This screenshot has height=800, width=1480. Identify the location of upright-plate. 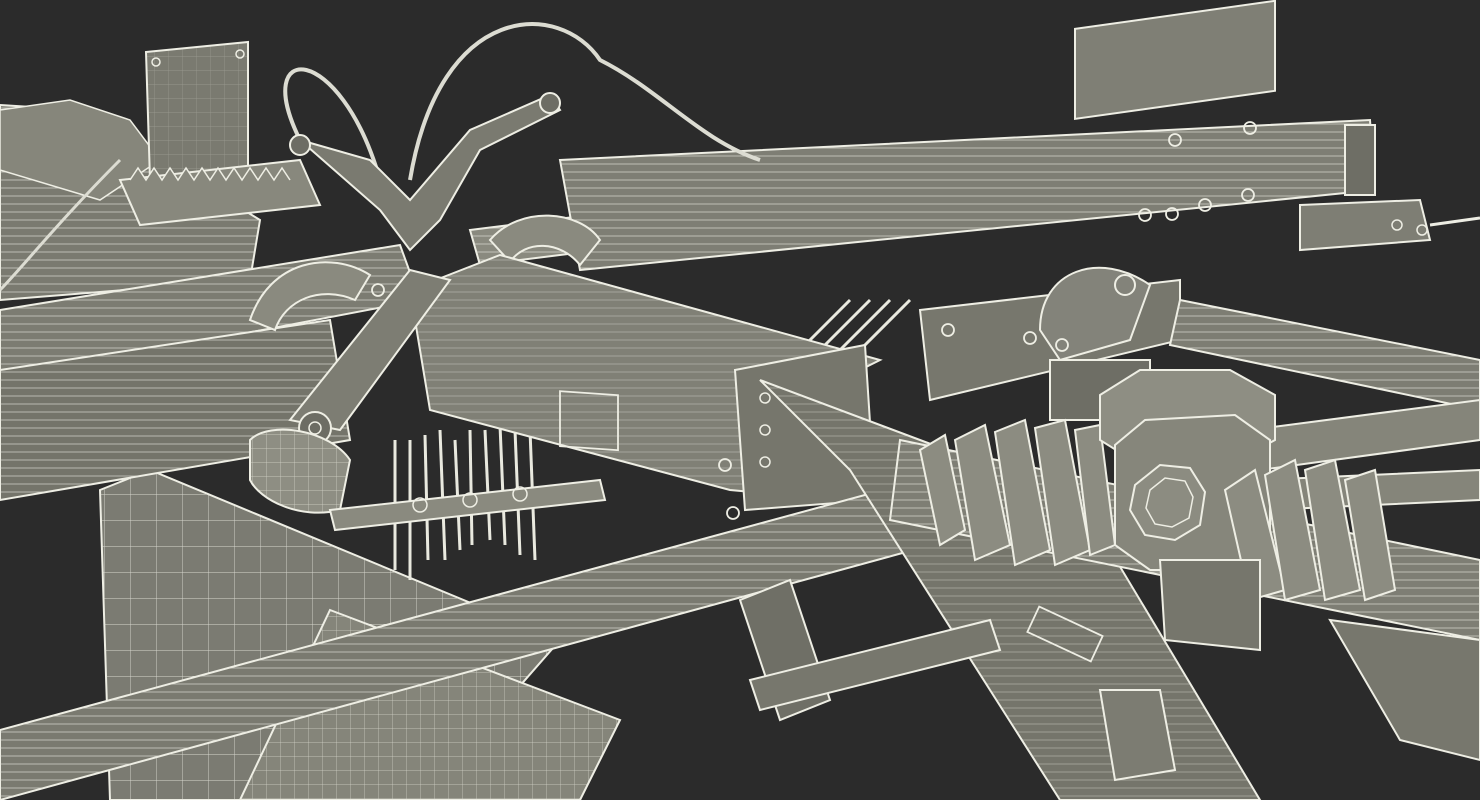
(196, 111).